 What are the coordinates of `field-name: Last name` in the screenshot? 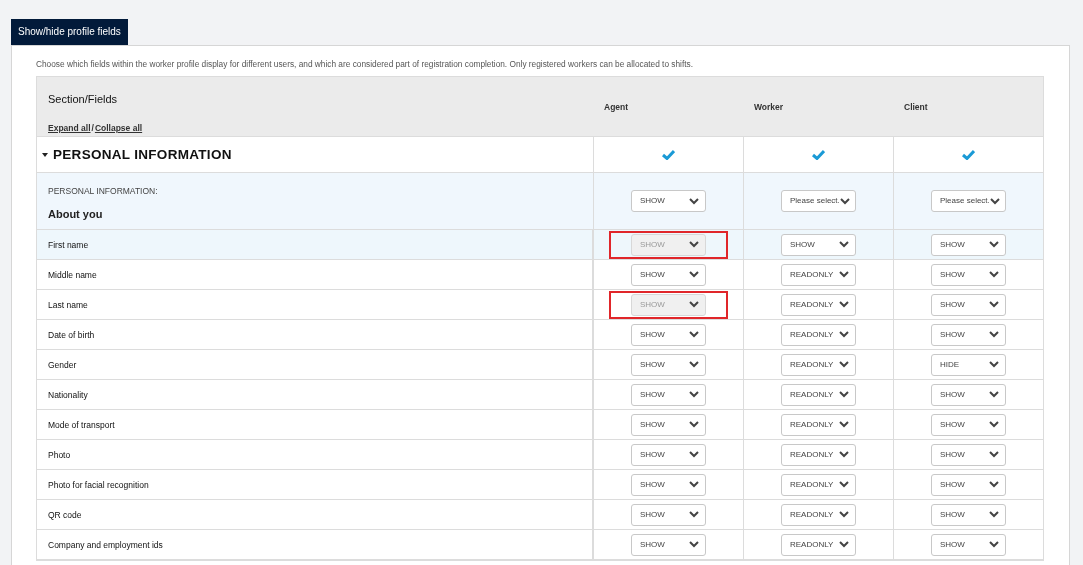 It's located at (68, 305).